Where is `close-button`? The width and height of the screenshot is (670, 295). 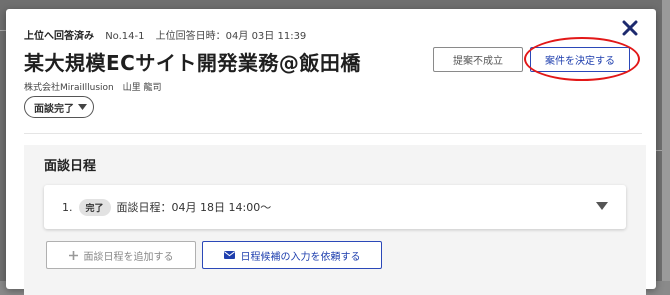 close-button is located at coordinates (630, 28).